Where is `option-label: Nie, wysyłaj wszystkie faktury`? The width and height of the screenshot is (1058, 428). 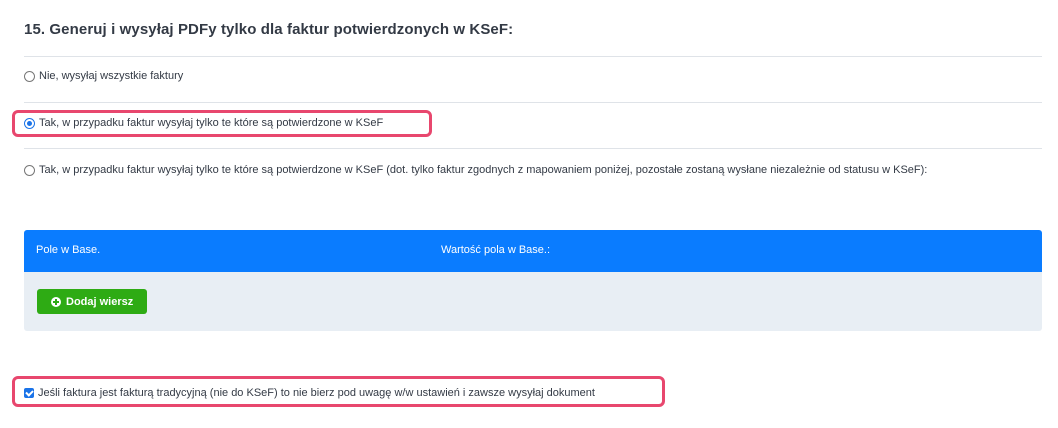 option-label: Nie, wysyłaj wszystkie faktury is located at coordinates (111, 76).